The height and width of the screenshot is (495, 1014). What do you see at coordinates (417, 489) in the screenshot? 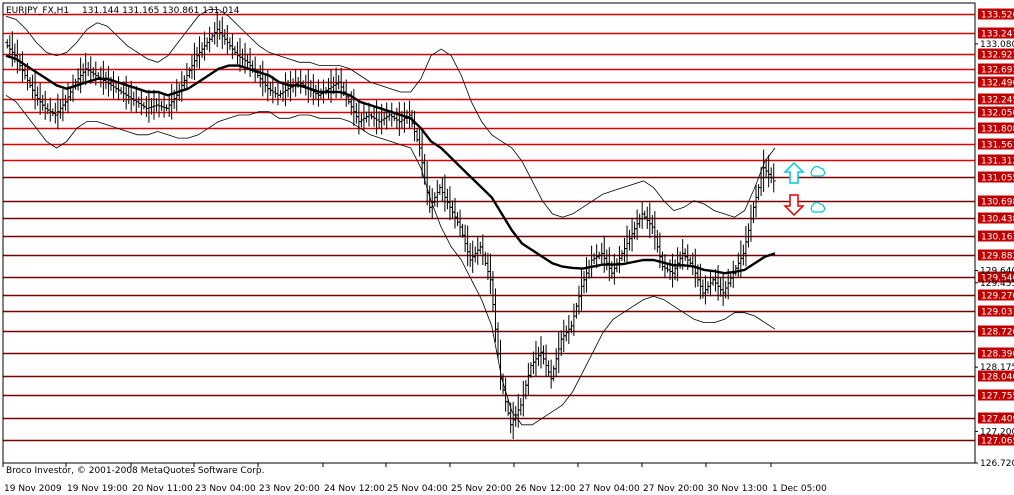
I see `time-tick-label: 25 Nov 04:00` at bounding box center [417, 489].